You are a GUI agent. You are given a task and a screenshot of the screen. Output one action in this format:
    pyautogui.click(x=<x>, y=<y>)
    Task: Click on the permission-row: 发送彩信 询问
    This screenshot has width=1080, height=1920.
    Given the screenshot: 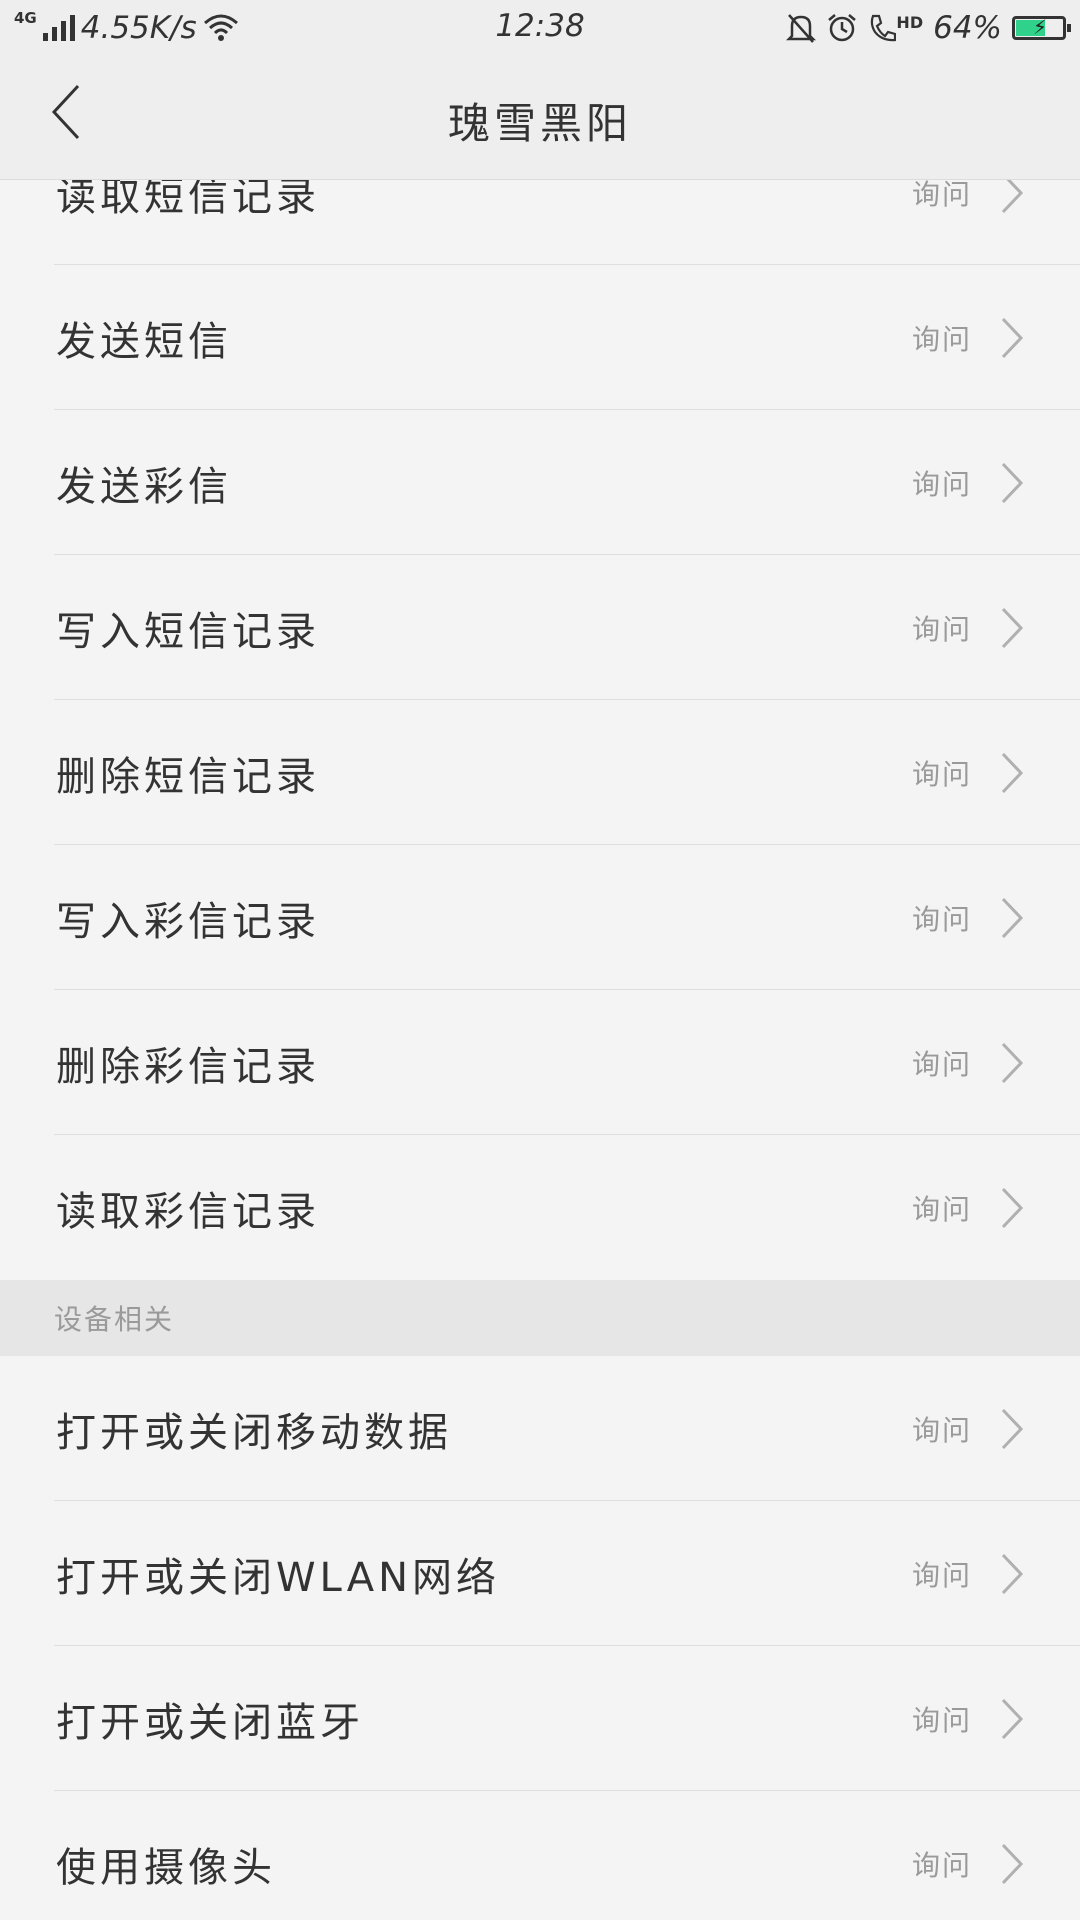 What is the action you would take?
    pyautogui.click(x=540, y=482)
    